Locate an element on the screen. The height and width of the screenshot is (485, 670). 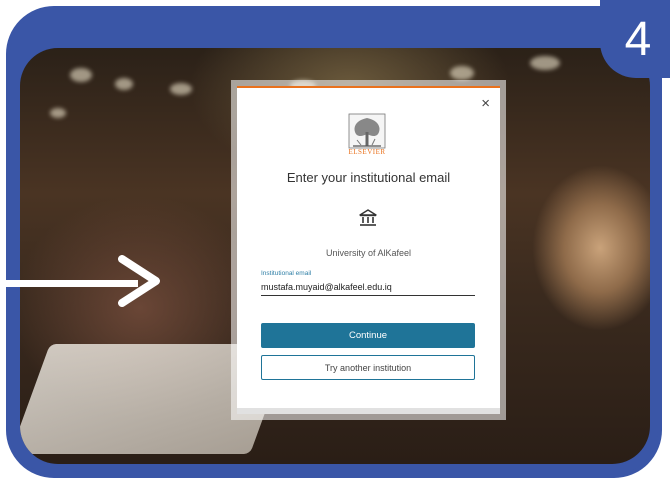
email-field is located at coordinates (368, 287).